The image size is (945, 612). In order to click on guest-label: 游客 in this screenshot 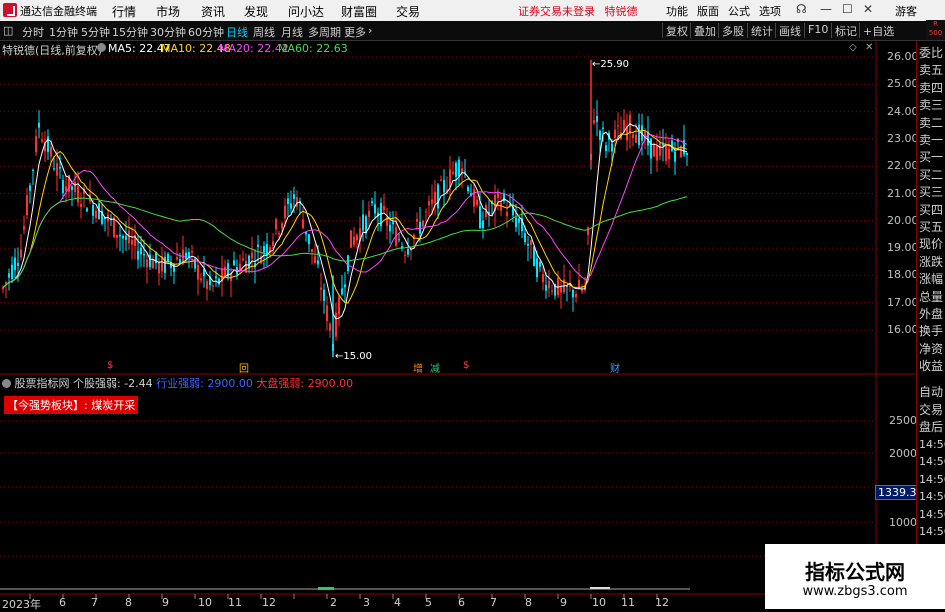, I will do `click(906, 11)`.